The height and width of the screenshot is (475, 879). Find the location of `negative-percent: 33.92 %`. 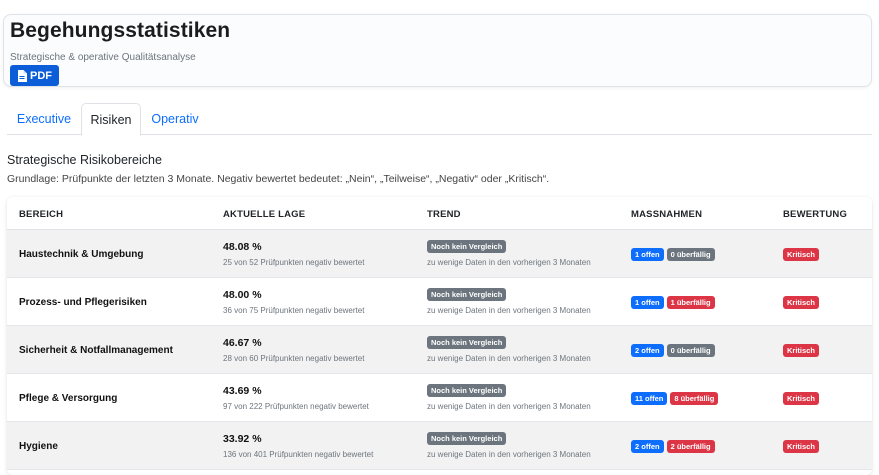

negative-percent: 33.92 % is located at coordinates (242, 439).